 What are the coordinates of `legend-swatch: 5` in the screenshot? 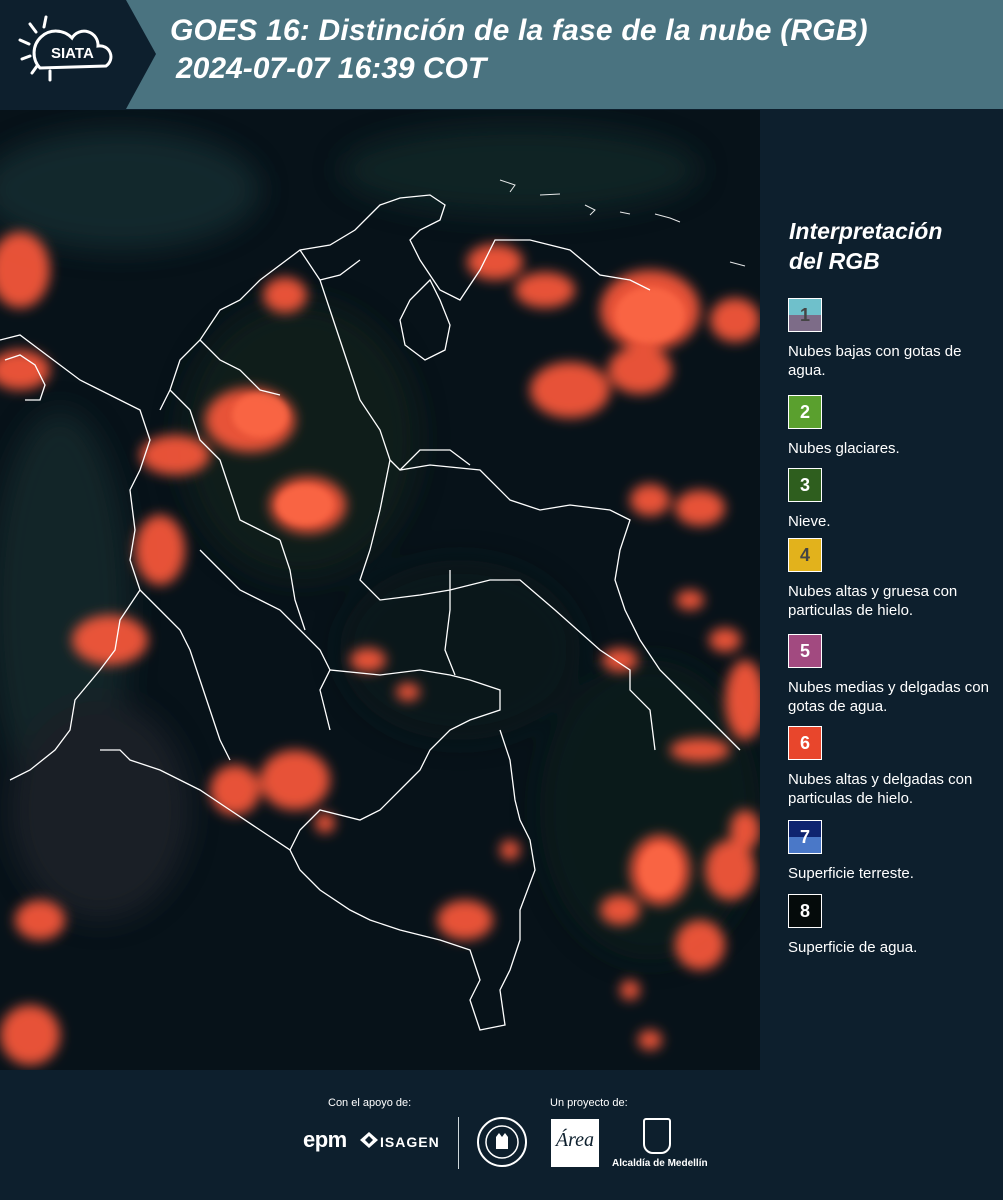 It's located at (805, 651).